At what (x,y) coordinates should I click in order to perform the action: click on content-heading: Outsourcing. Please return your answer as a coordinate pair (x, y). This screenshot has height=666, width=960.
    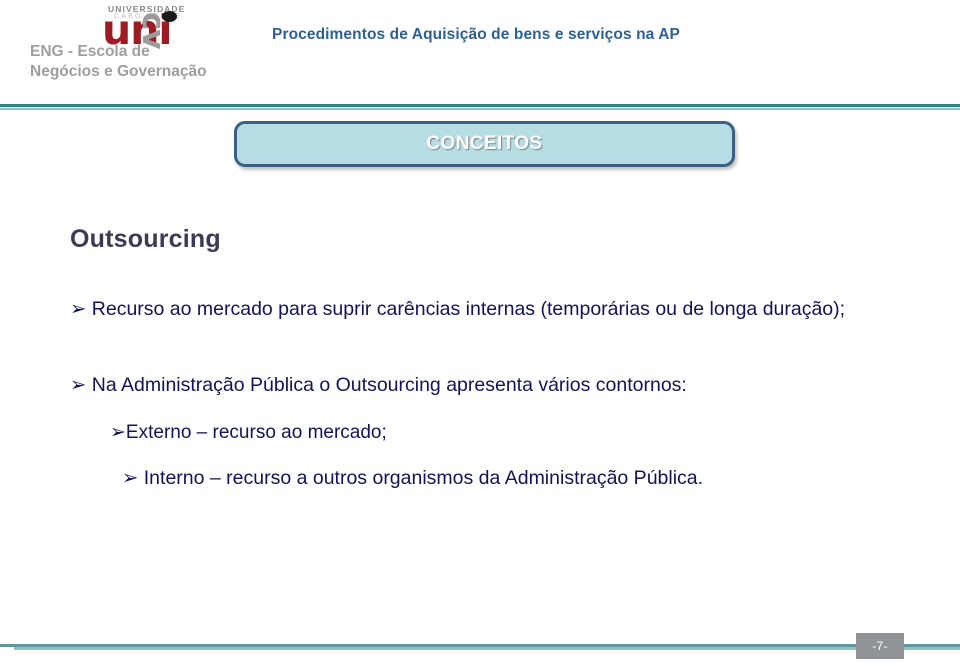
    Looking at the image, I should click on (145, 239).